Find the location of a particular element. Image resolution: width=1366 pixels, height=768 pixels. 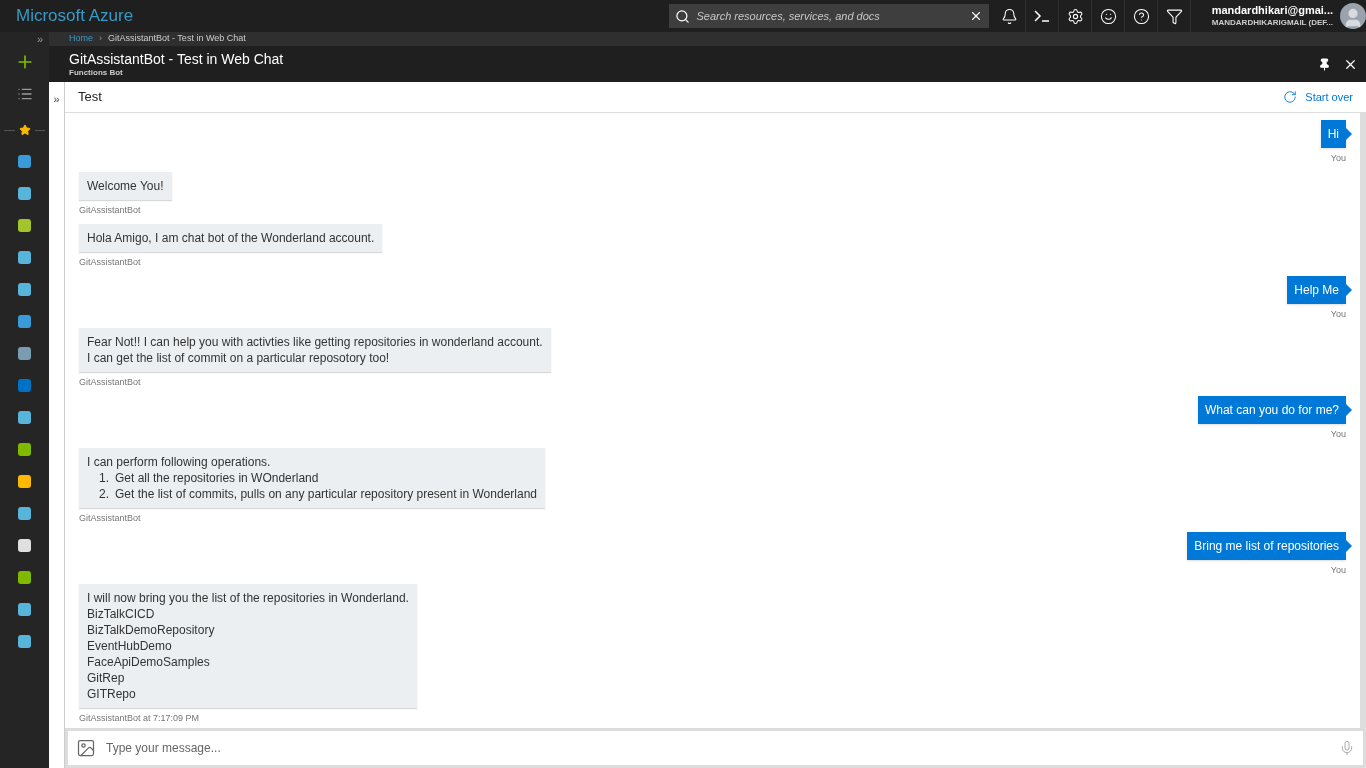

message-text: Fear Not!! I can help you with activties like getting repositories in wonderland account. is located at coordinates (315, 342).